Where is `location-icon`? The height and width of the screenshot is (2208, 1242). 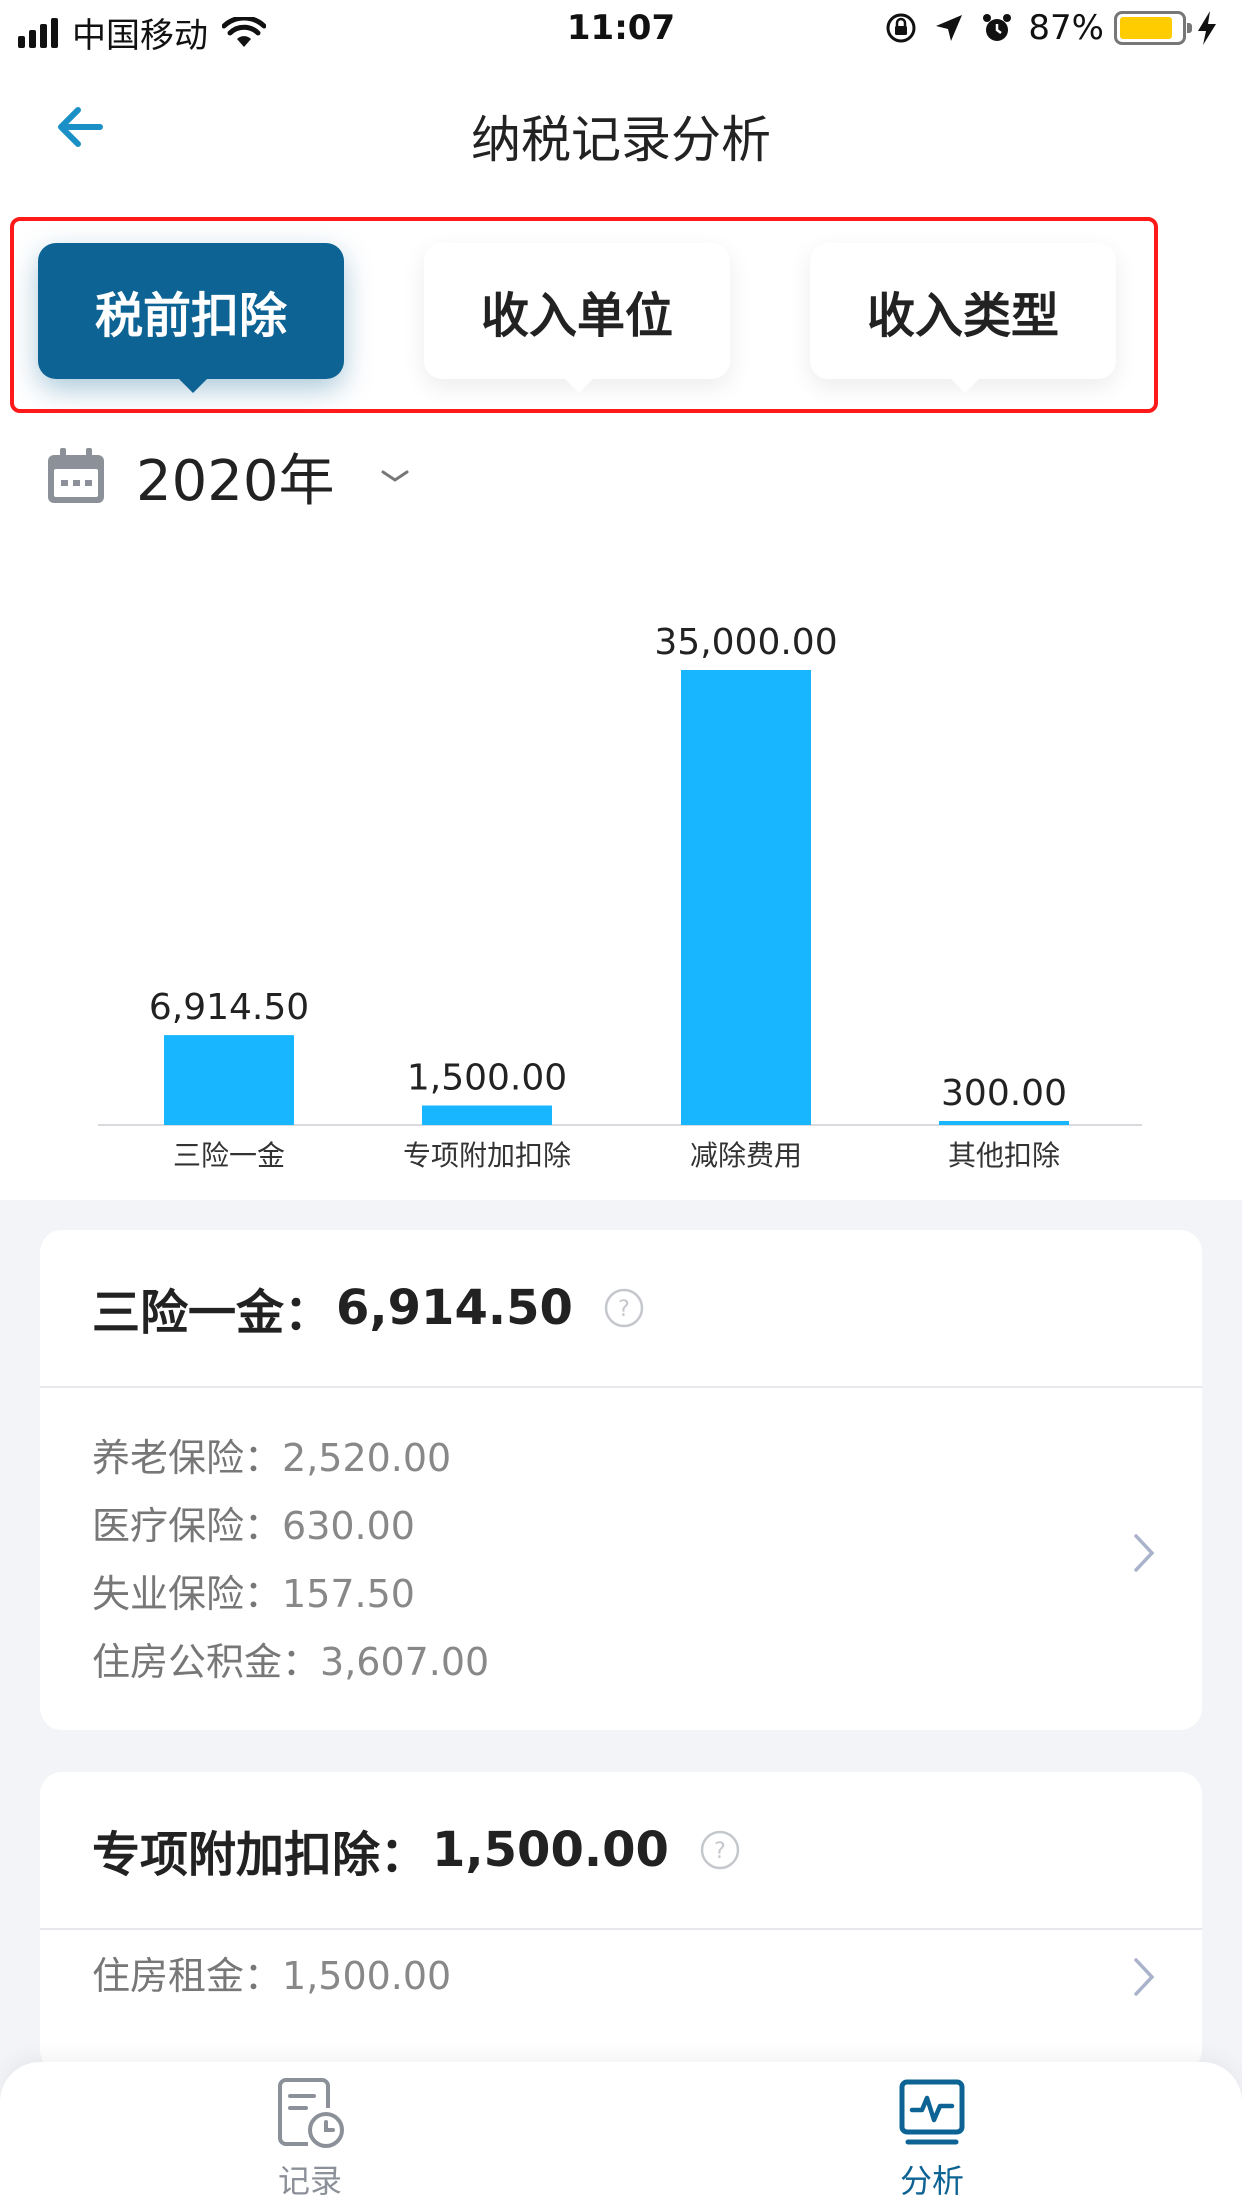 location-icon is located at coordinates (949, 28).